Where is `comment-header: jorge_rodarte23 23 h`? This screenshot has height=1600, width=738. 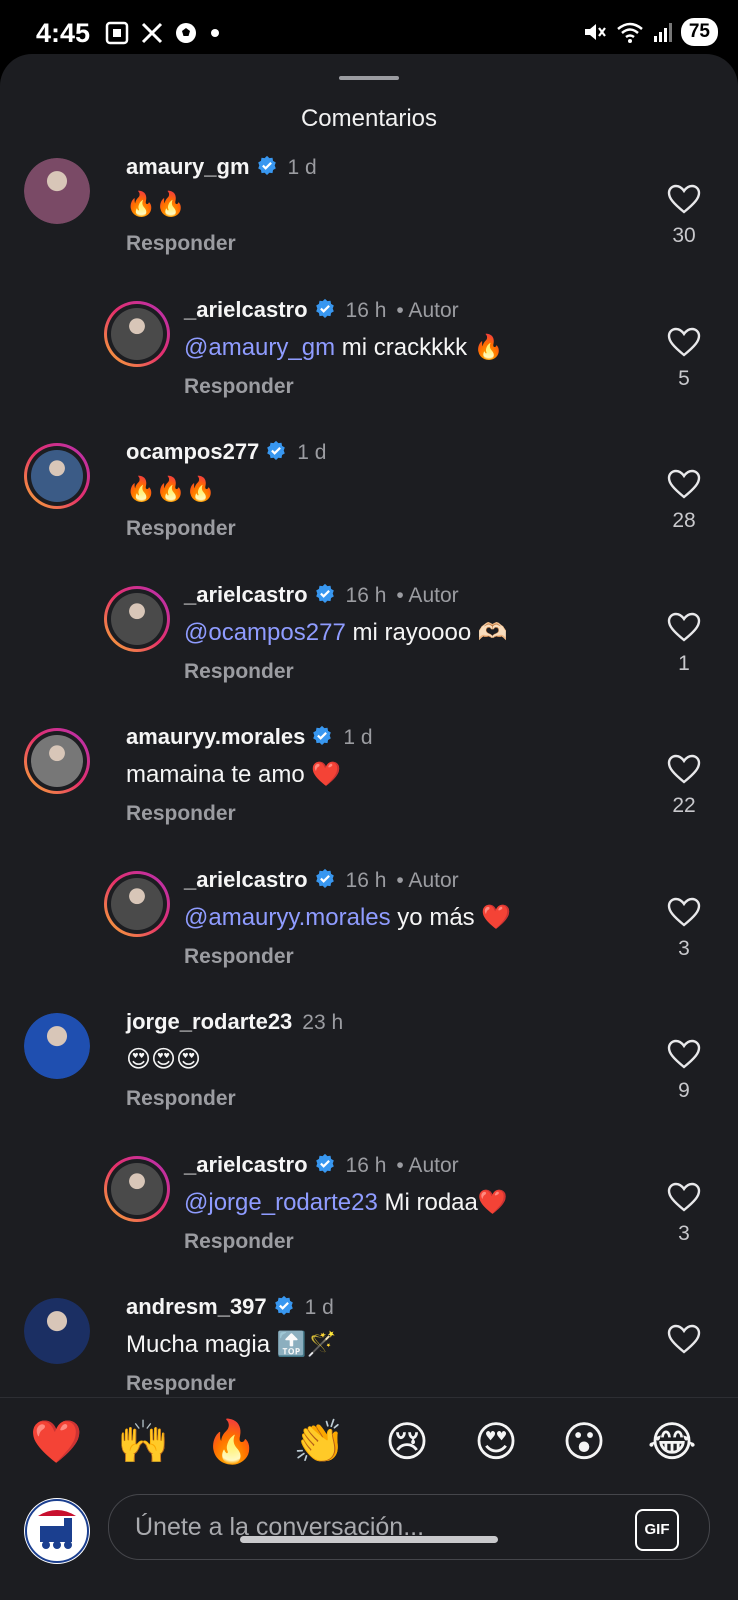 comment-header: jorge_rodarte23 23 h is located at coordinates (234, 1022).